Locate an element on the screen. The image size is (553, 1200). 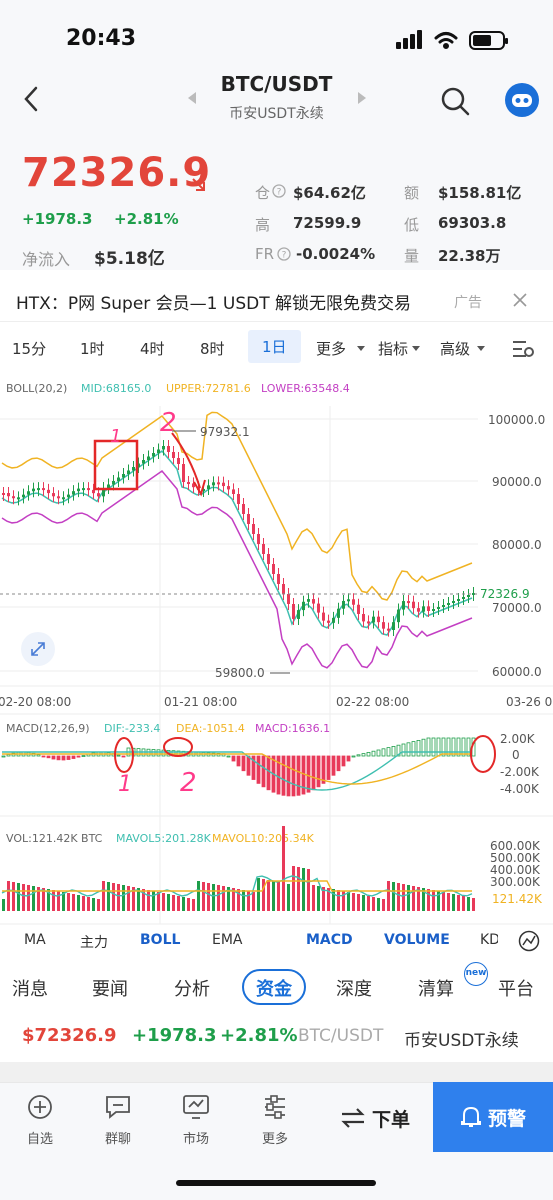
footer-change: +1978.3 is located at coordinates (174, 1035).